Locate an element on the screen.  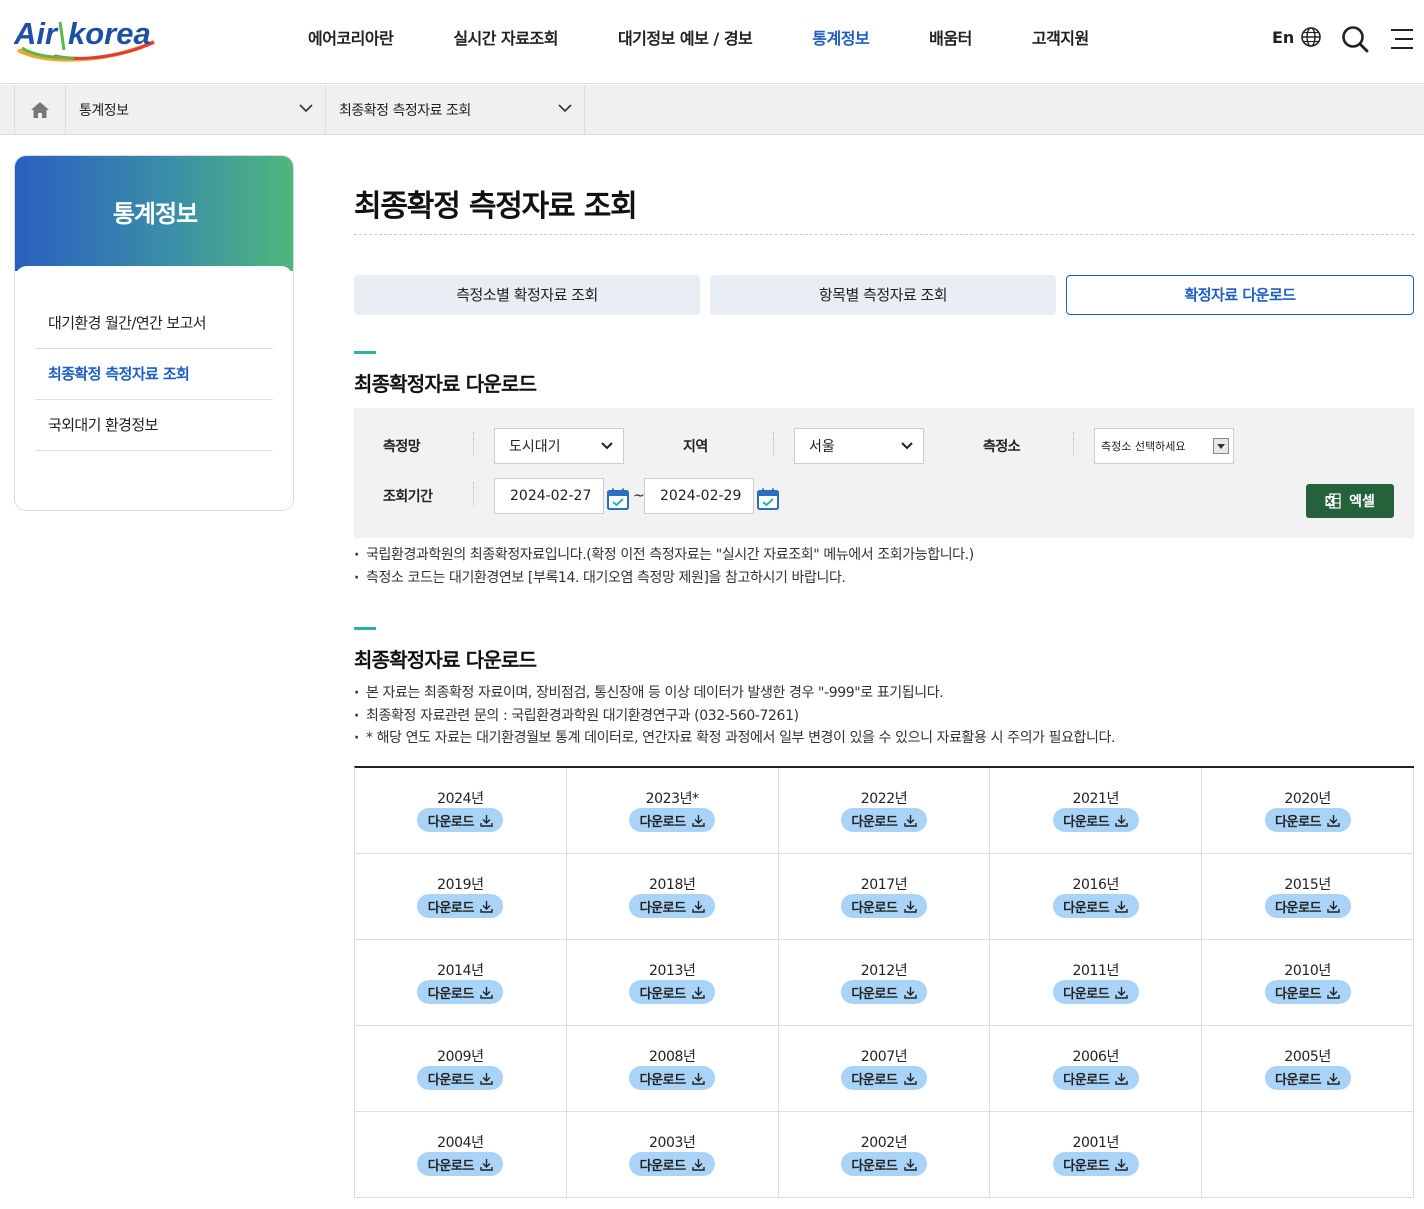
search-button is located at coordinates (1355, 39).